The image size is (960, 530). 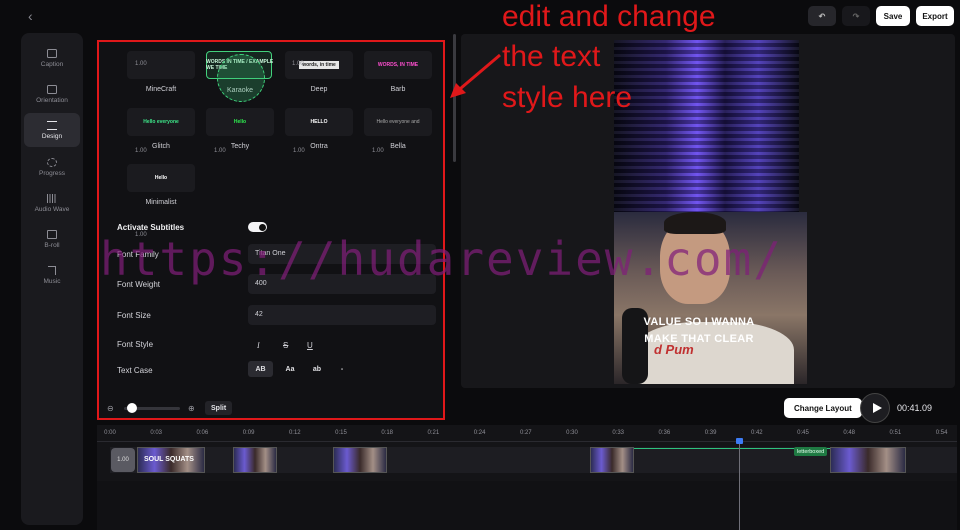 What do you see at coordinates (52, 270) in the screenshot?
I see `music-icon` at bounding box center [52, 270].